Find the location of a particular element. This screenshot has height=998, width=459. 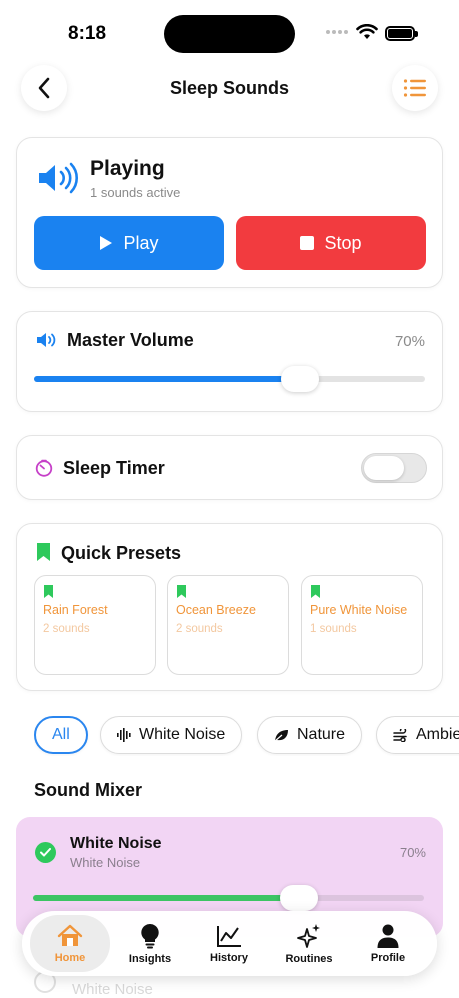

battery-icon is located at coordinates (401, 33).